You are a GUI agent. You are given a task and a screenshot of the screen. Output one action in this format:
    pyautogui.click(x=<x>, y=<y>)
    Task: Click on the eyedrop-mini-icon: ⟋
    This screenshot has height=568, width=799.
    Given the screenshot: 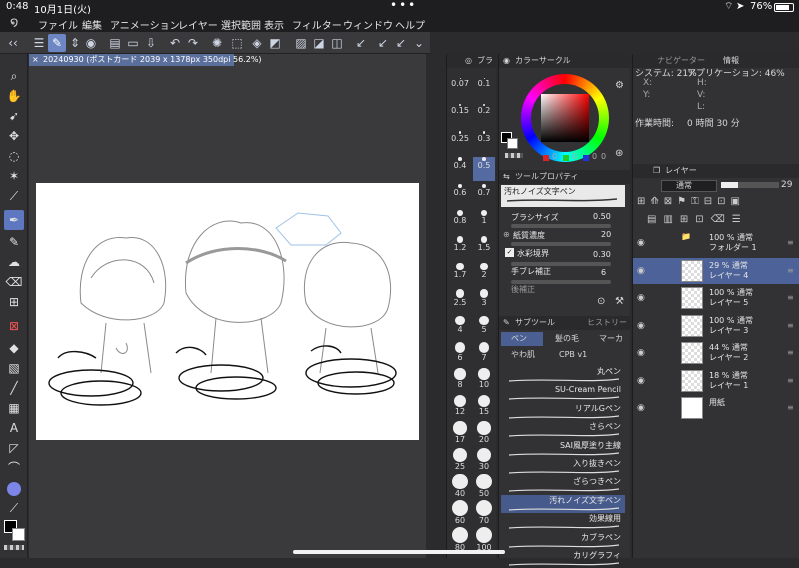 What is the action you would take?
    pyautogui.click(x=14, y=508)
    